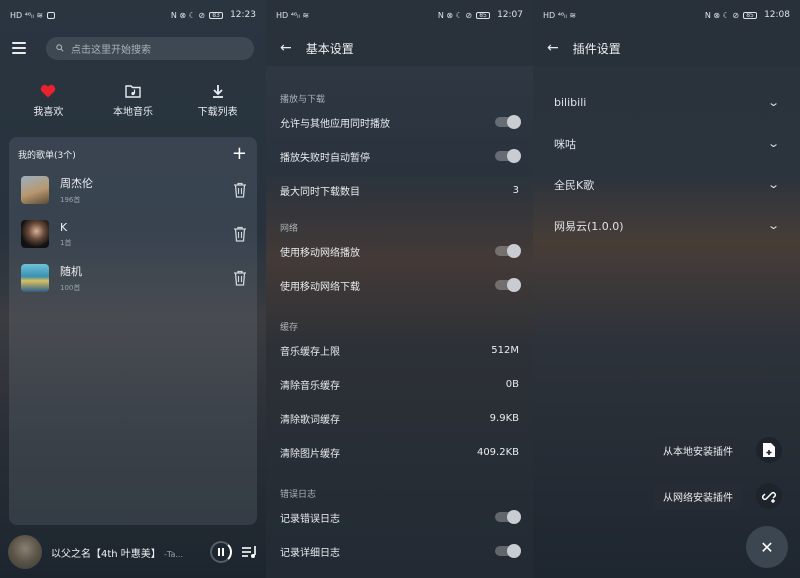 The height and width of the screenshot is (578, 800). I want to click on file-add-icon, so click(769, 450).